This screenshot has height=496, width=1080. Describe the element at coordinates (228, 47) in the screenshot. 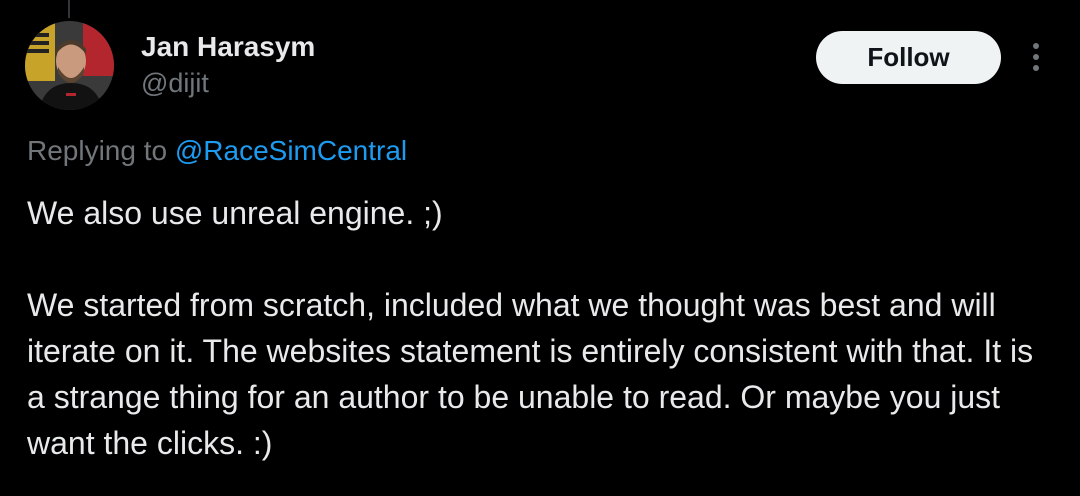

I see `author-name: Jan Harasym` at that location.